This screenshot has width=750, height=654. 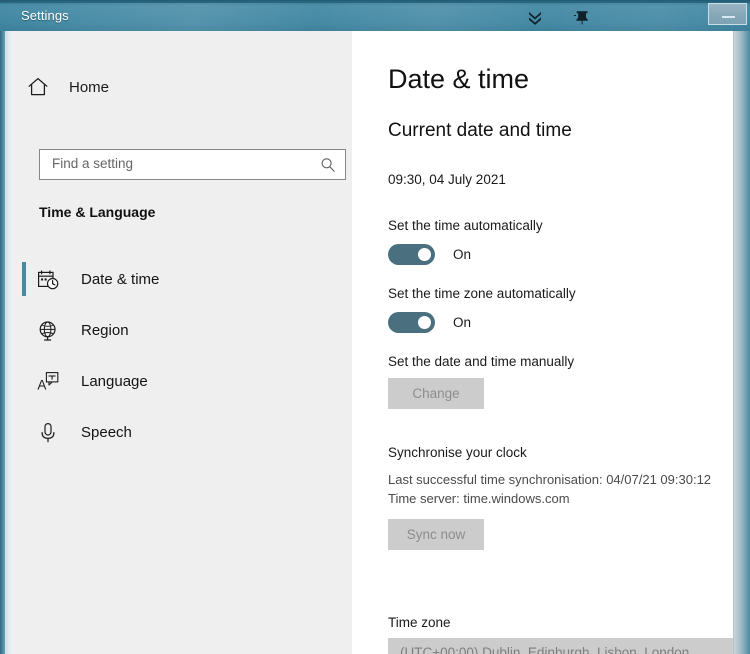 What do you see at coordinates (375, 1) in the screenshot?
I see `title-bar-top-edge` at bounding box center [375, 1].